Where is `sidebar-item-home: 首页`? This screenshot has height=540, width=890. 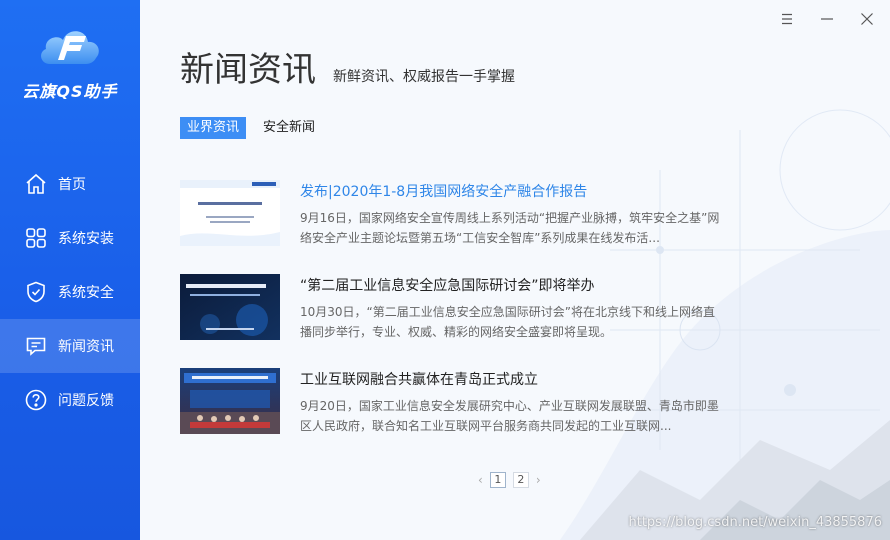 sidebar-item-home: 首页 is located at coordinates (70, 184).